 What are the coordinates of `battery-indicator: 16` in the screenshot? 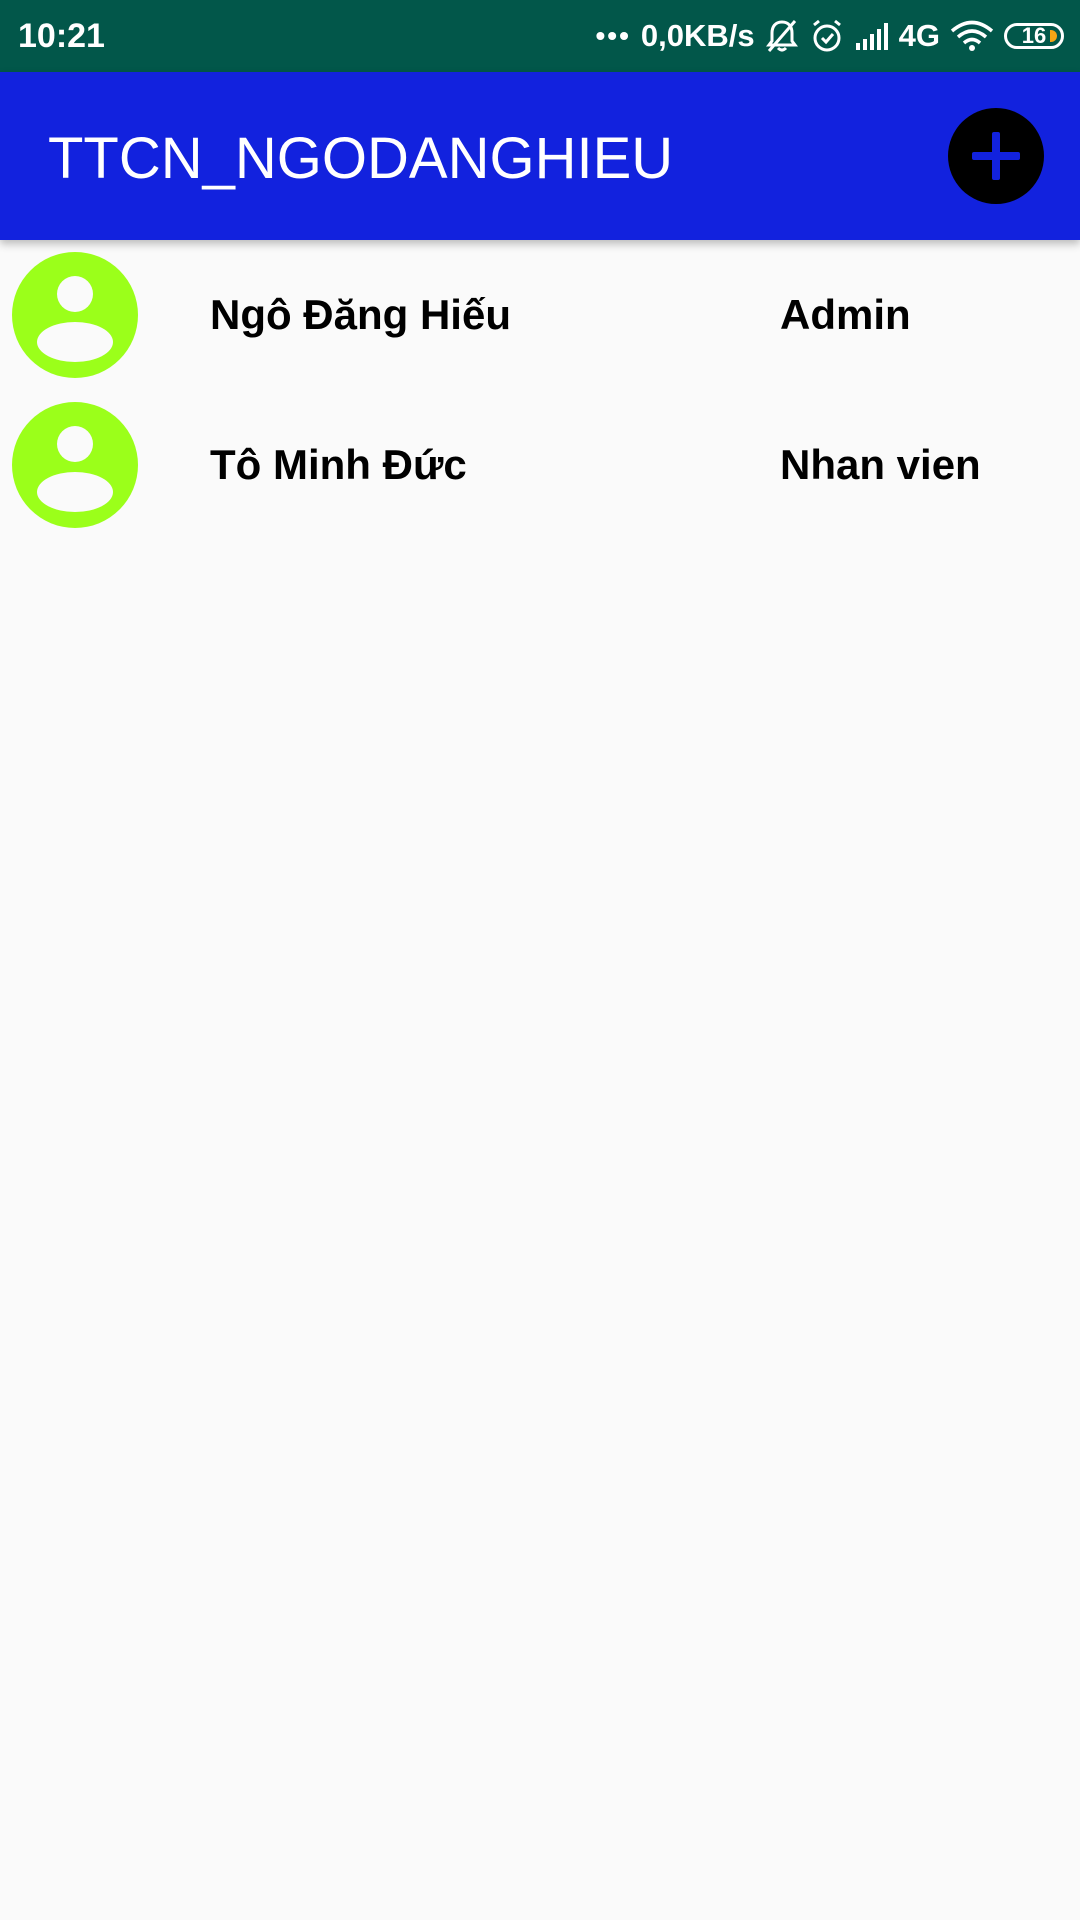 It's located at (1034, 36).